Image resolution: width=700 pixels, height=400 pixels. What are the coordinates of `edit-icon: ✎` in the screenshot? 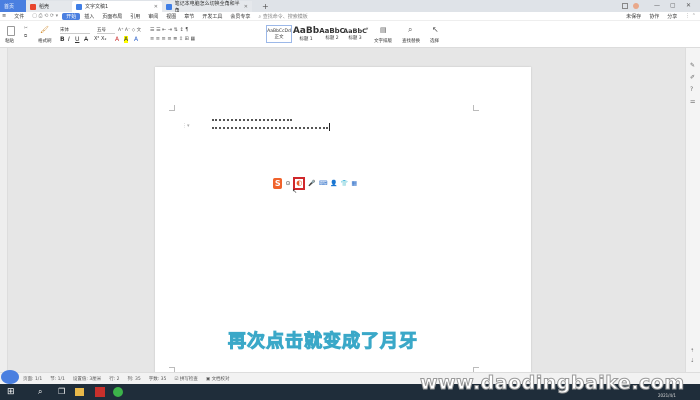 It's located at (692, 65).